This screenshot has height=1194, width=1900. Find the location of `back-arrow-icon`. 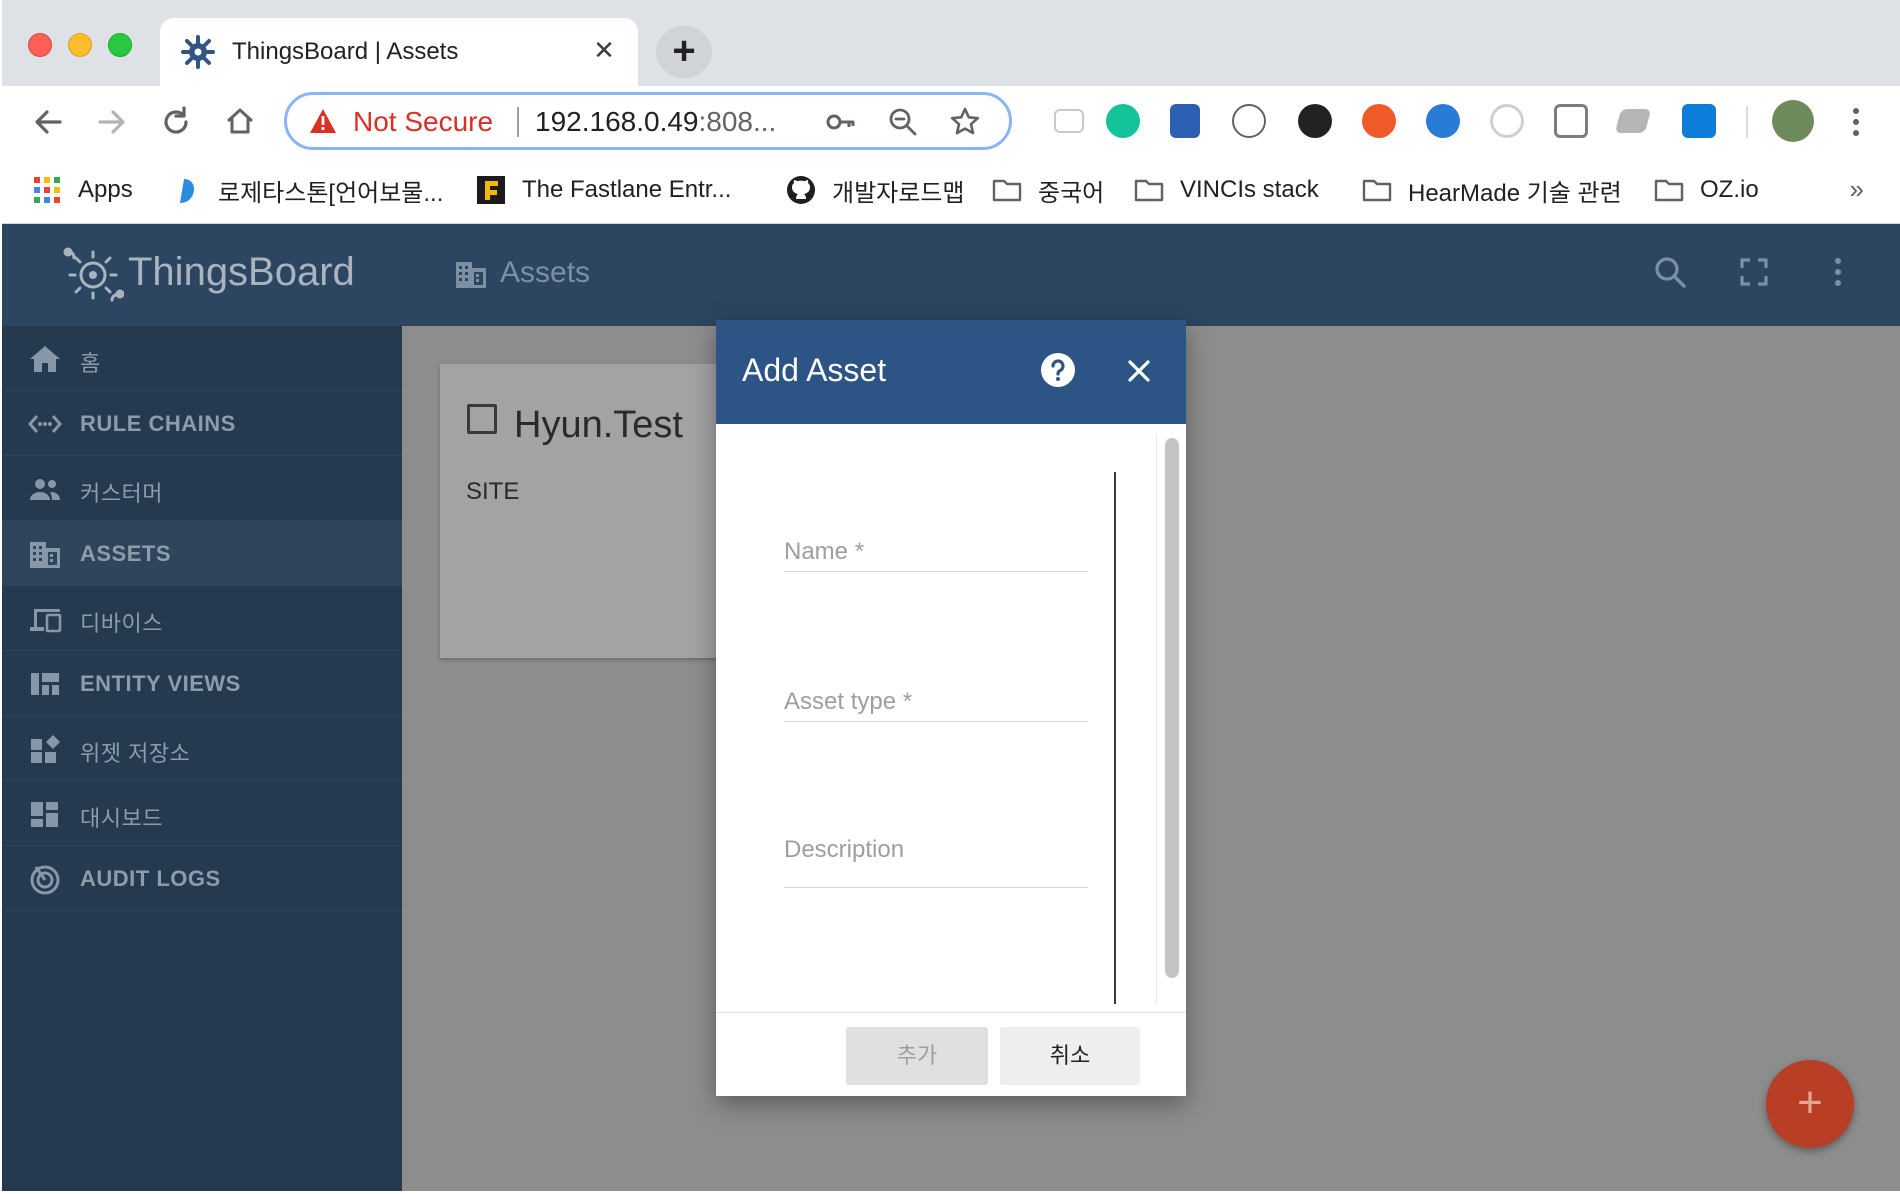

back-arrow-icon is located at coordinates (48, 122).